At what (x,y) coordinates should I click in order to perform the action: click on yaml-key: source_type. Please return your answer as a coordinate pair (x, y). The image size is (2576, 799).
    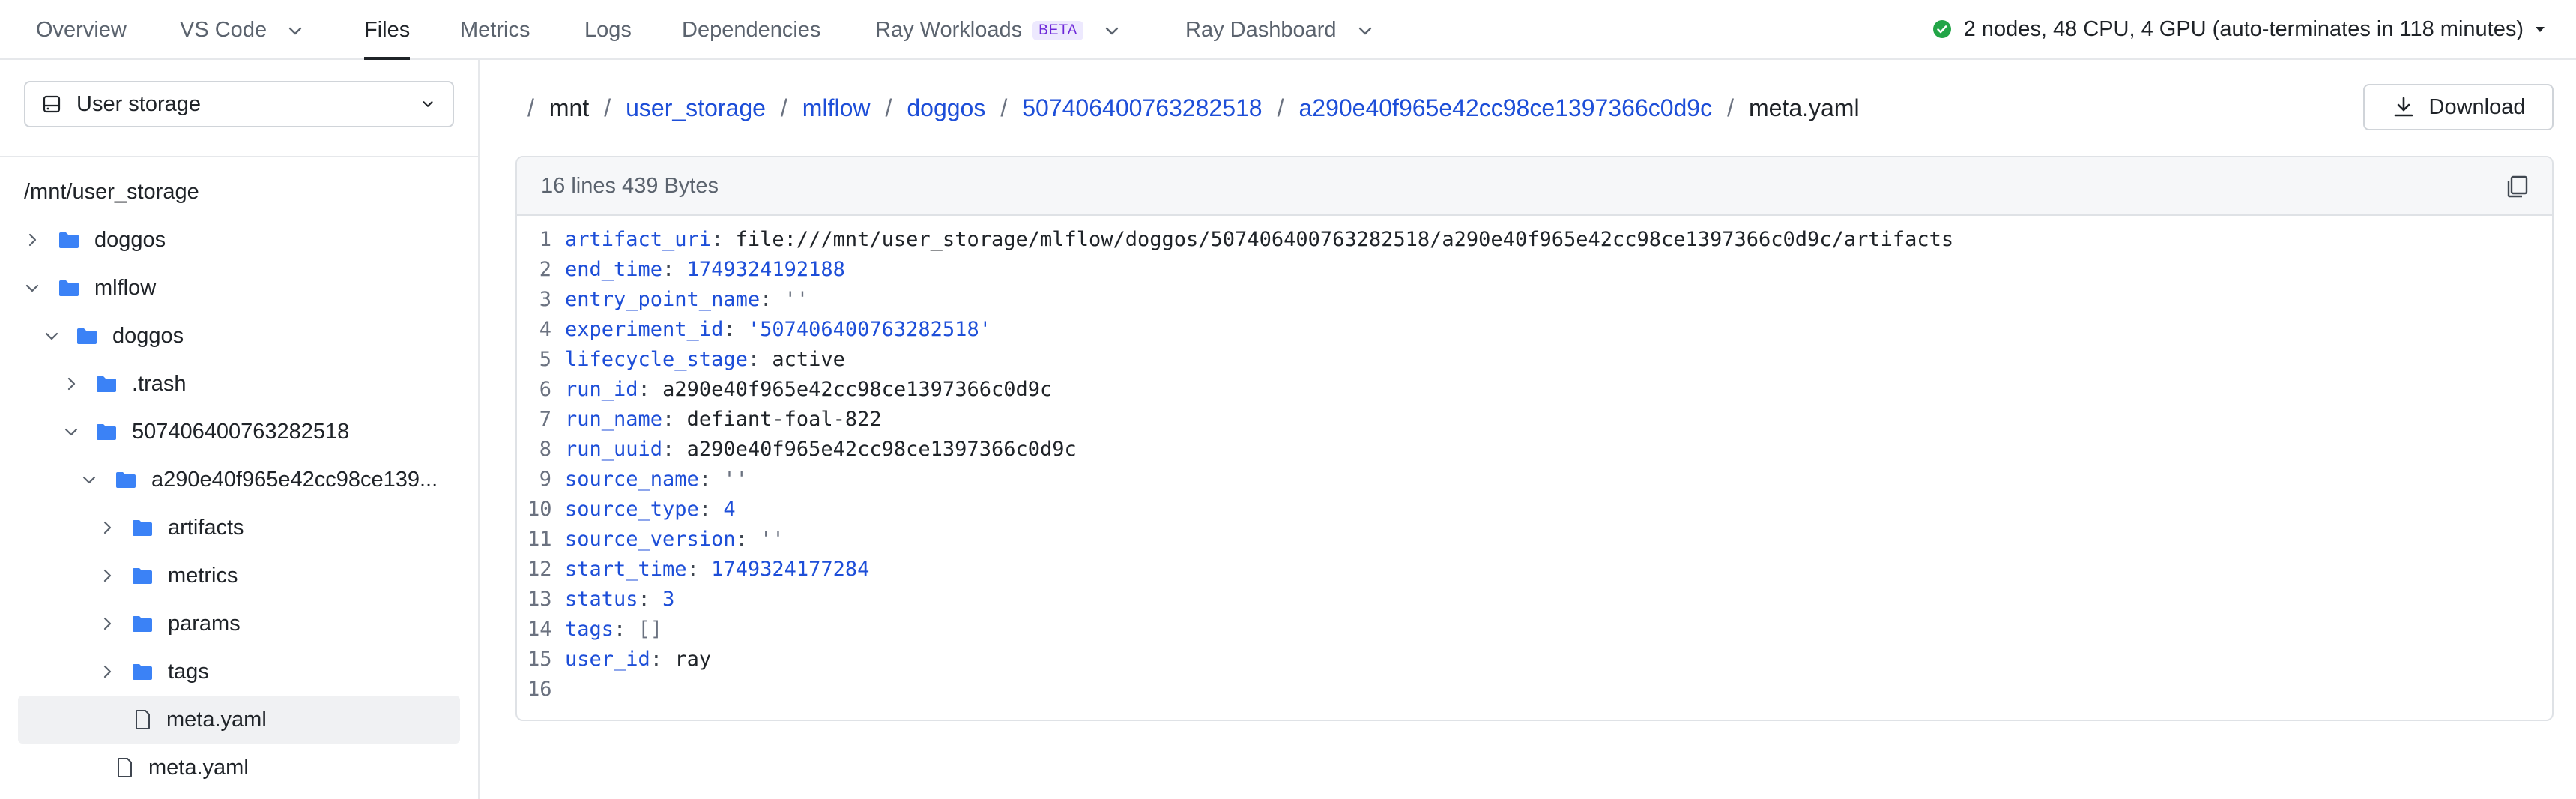
    Looking at the image, I should click on (632, 510).